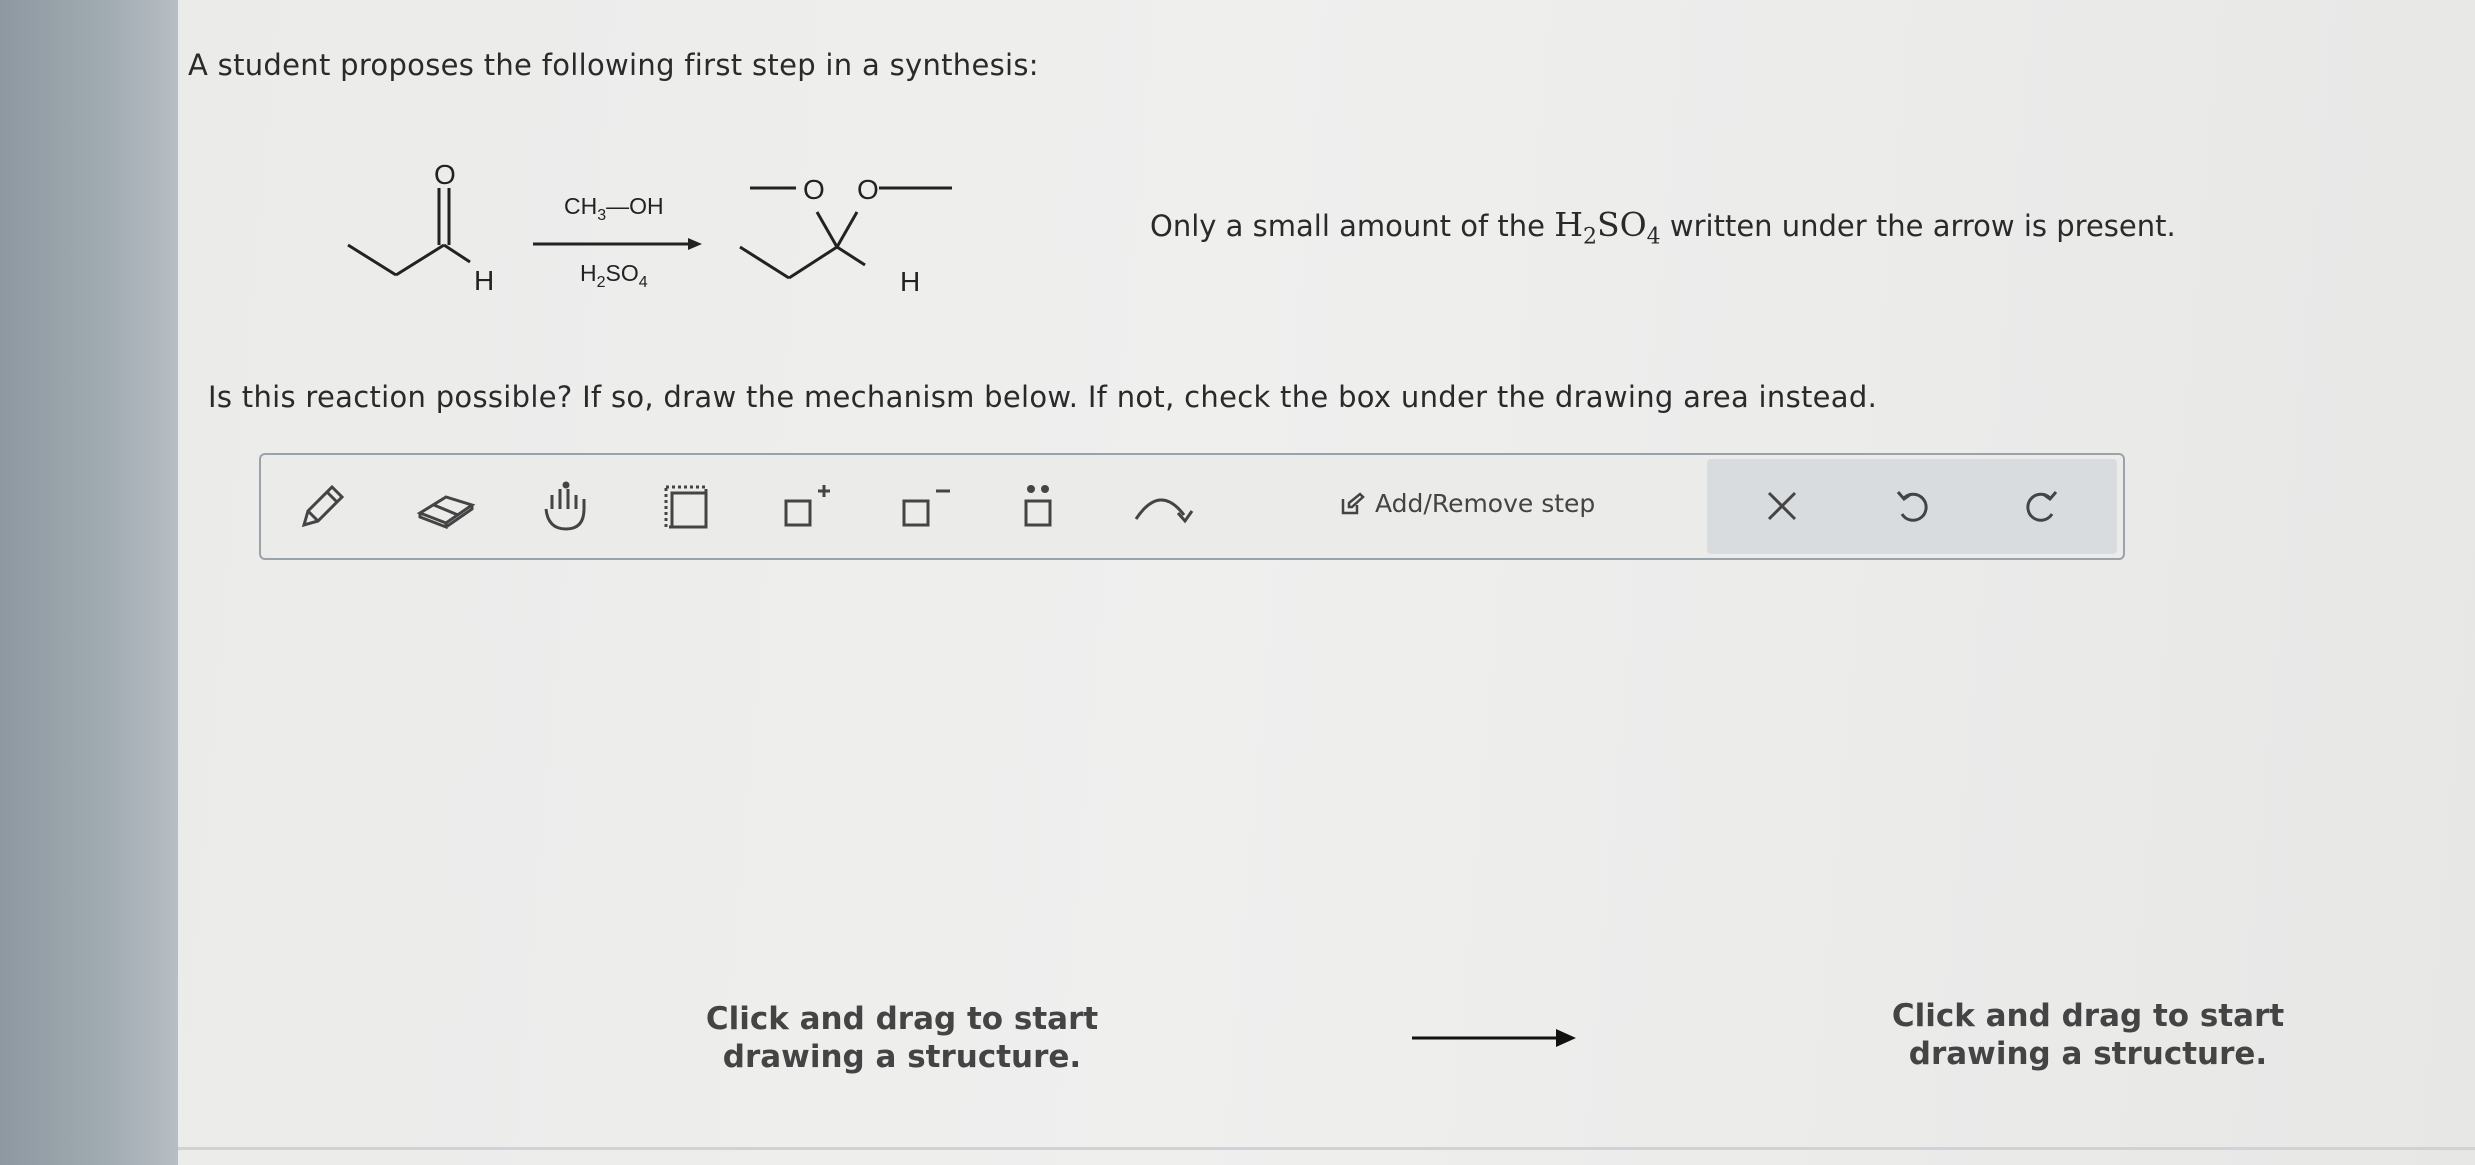 This screenshot has width=2475, height=1165. I want to click on edit-icon, so click(1353, 502).